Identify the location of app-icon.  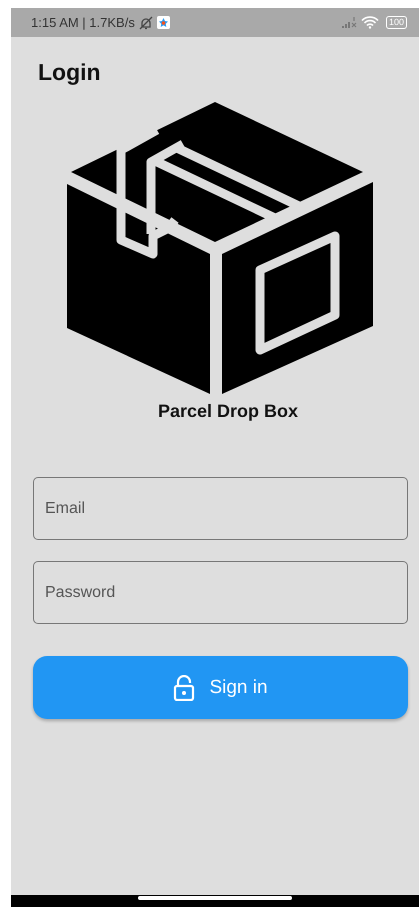
(163, 22).